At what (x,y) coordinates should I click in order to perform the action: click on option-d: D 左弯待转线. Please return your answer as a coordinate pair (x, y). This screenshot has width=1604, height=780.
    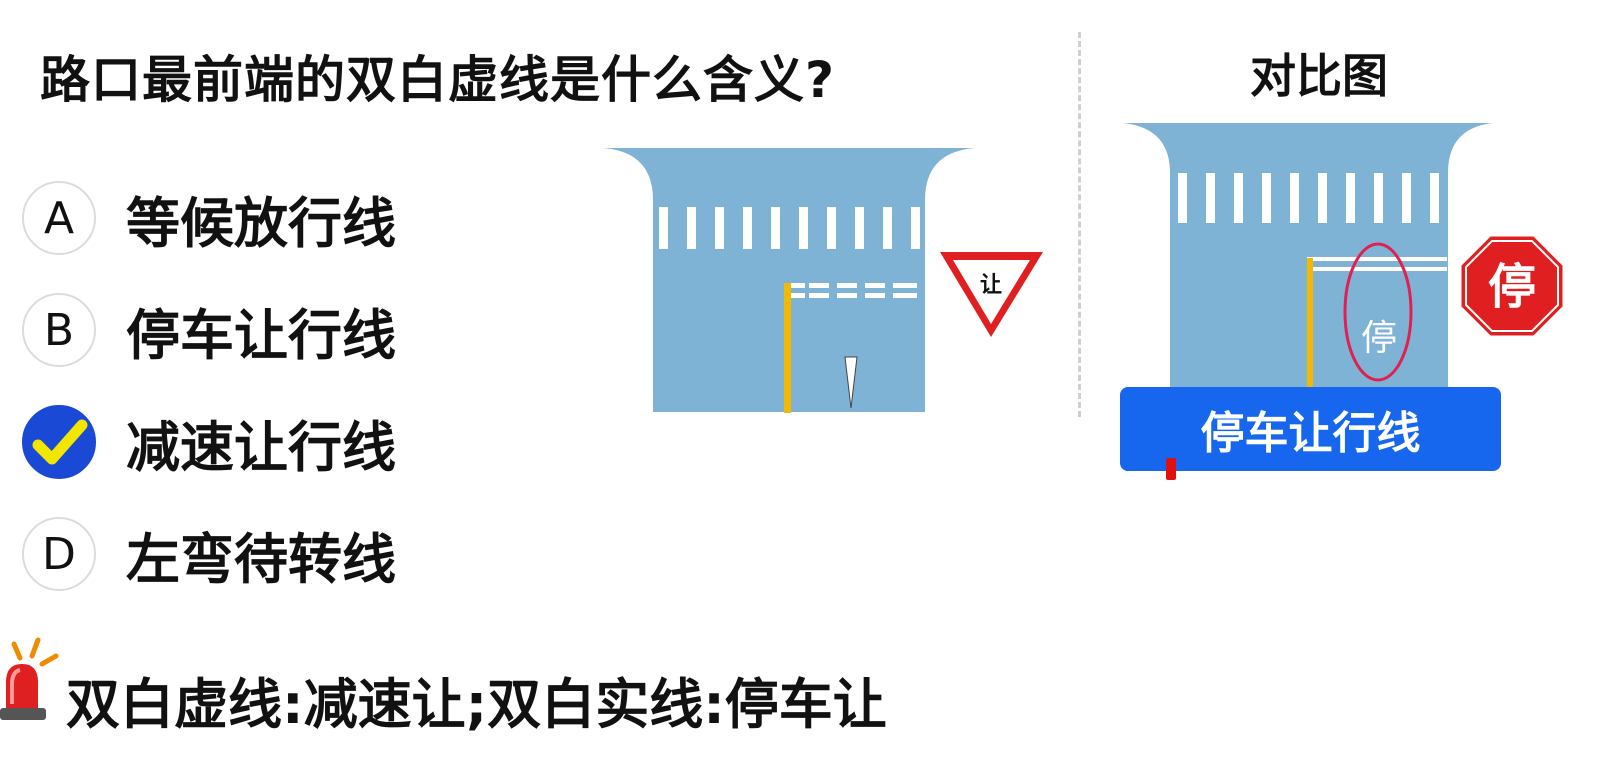
    Looking at the image, I should click on (209, 554).